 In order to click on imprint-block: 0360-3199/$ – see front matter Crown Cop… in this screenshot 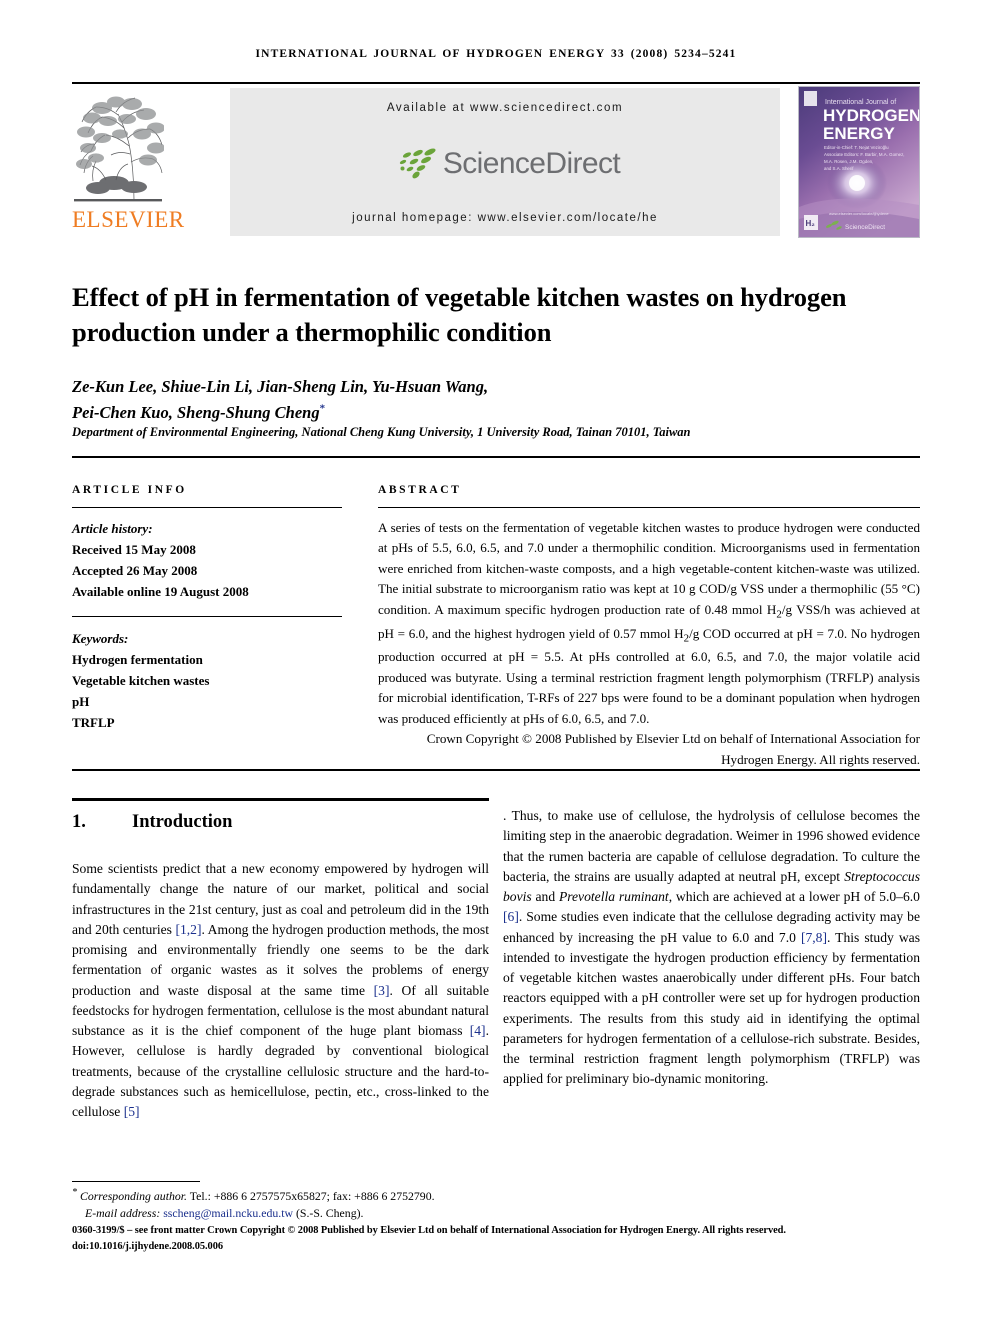, I will do `click(497, 1238)`.